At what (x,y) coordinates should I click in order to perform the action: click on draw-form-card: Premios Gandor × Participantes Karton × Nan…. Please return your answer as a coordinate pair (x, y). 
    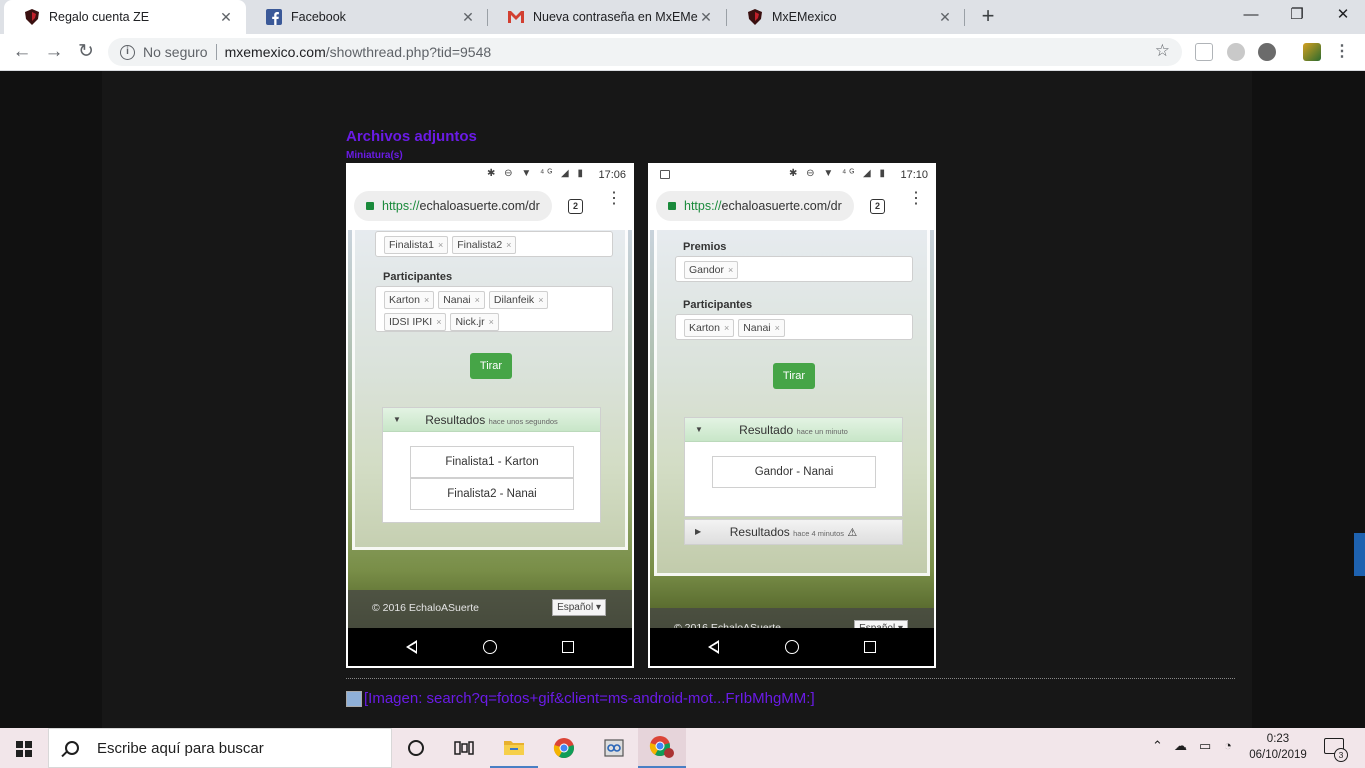
    Looking at the image, I should click on (792, 403).